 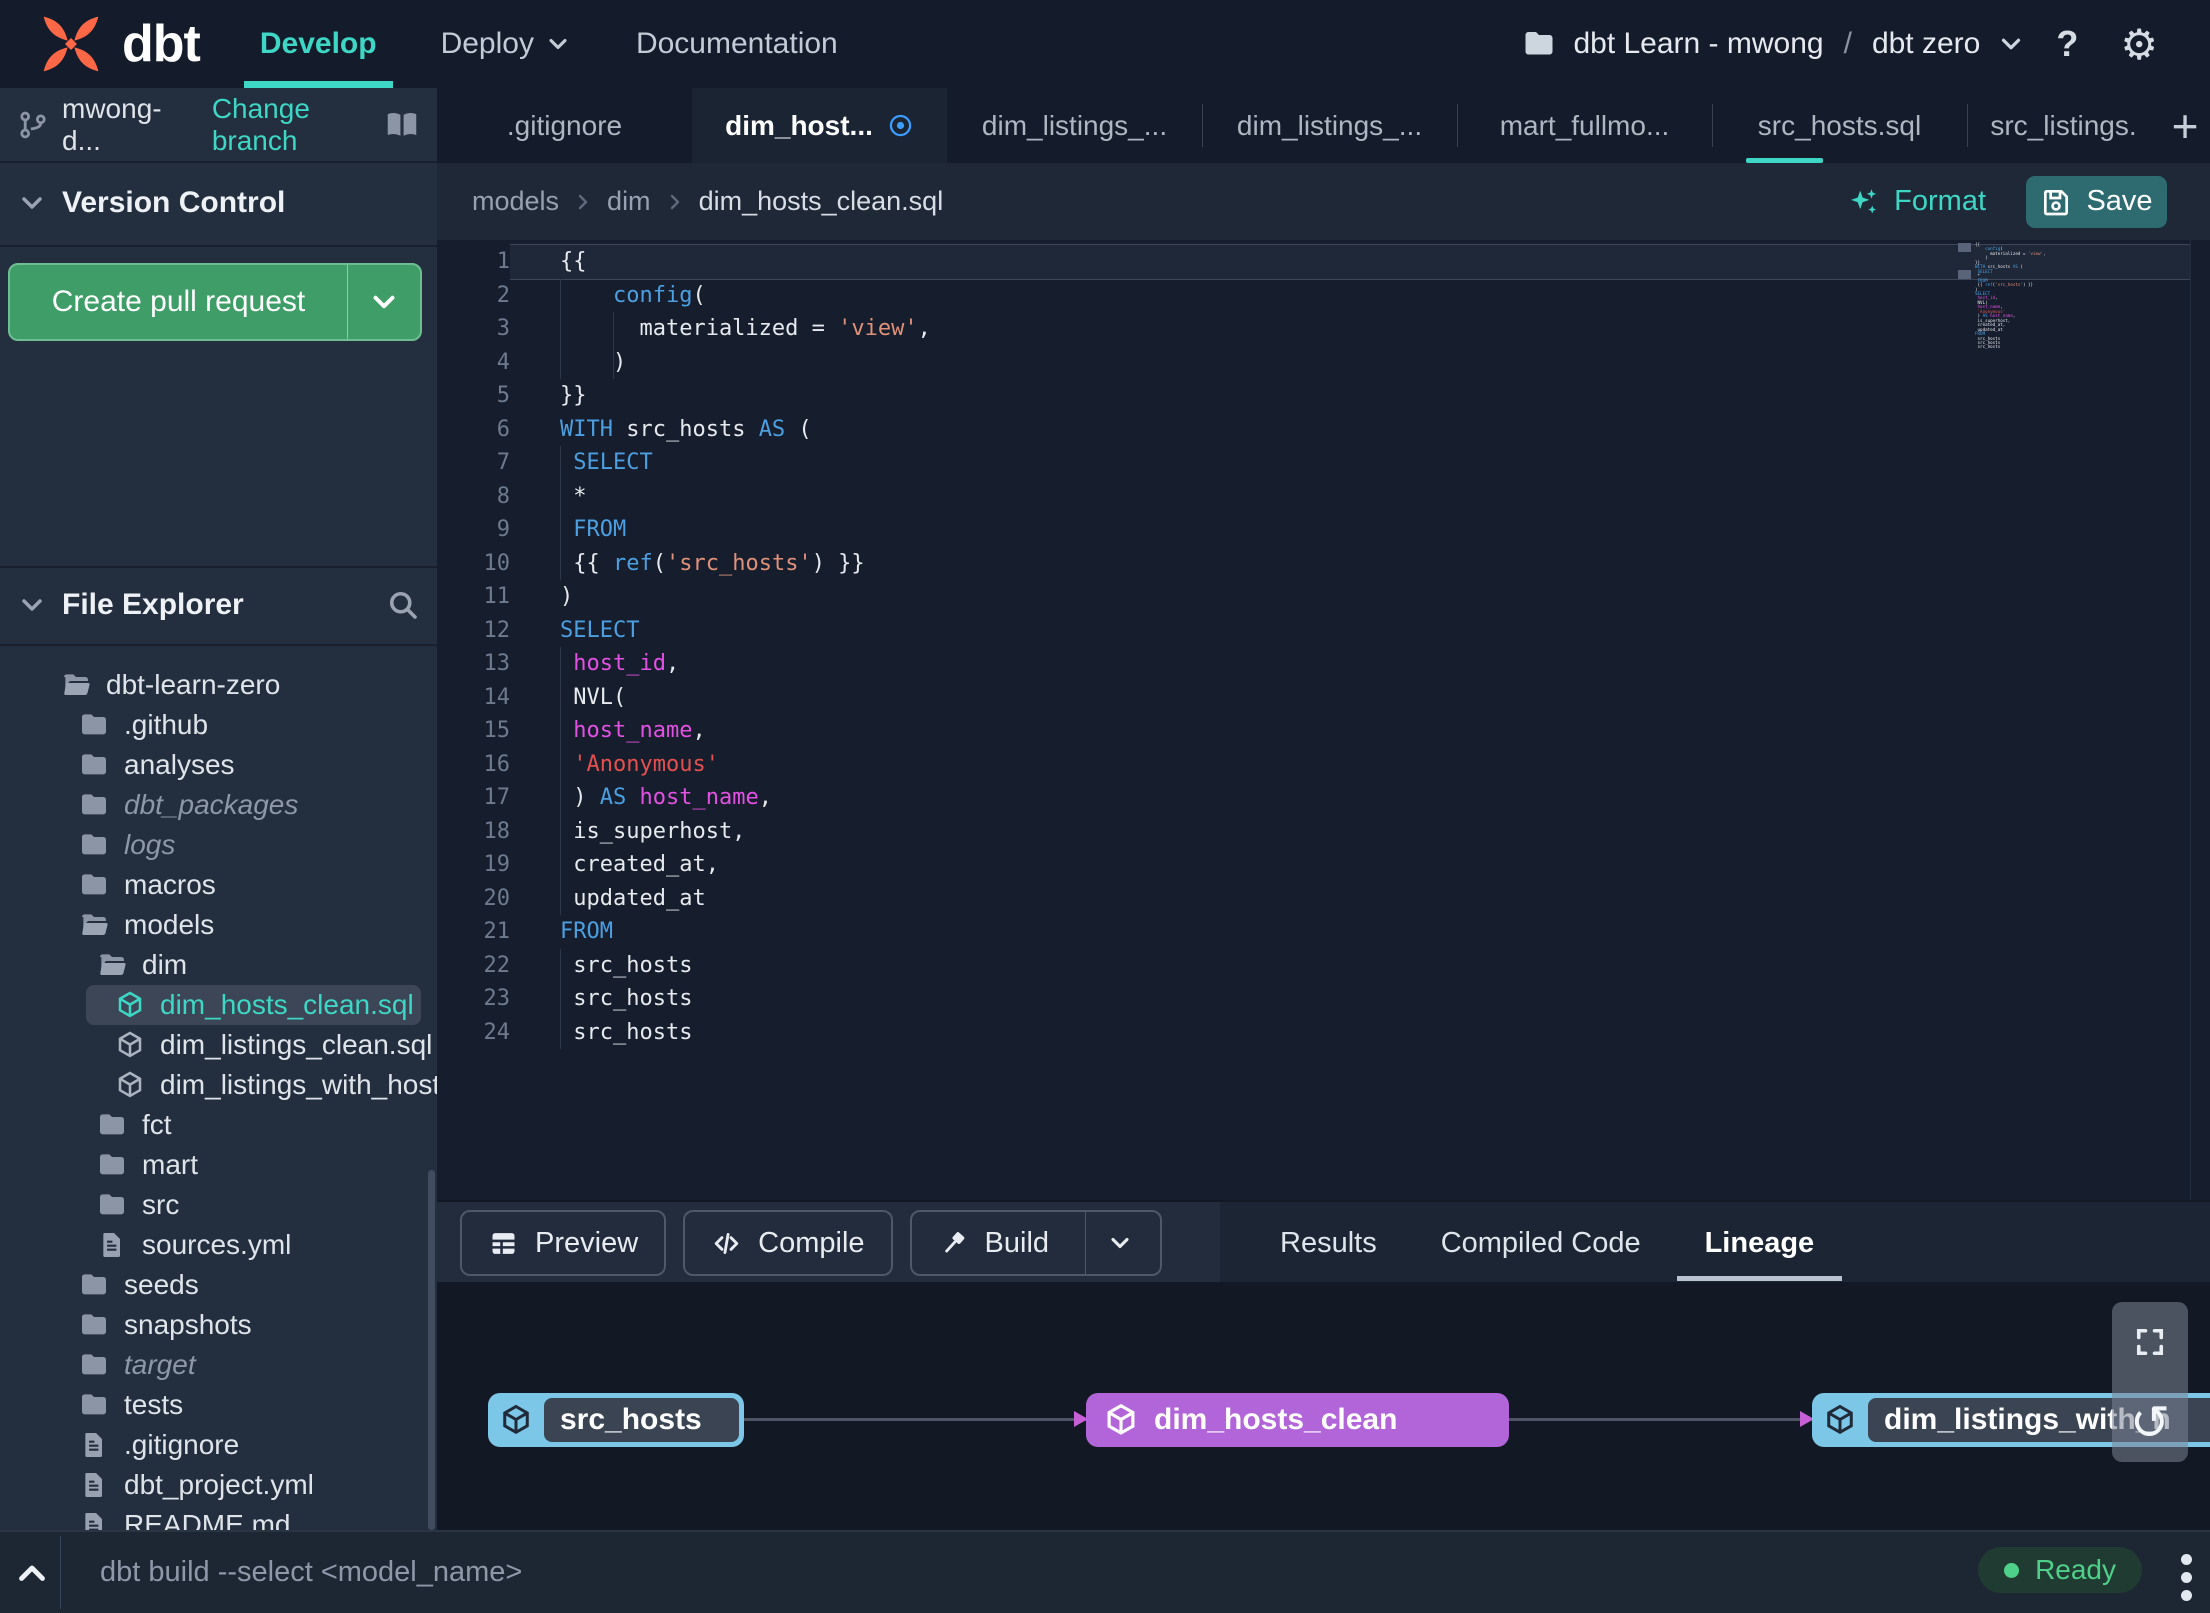 I want to click on project-switcher: dbt Learn - mwong / dbt zero, so click(x=1773, y=44).